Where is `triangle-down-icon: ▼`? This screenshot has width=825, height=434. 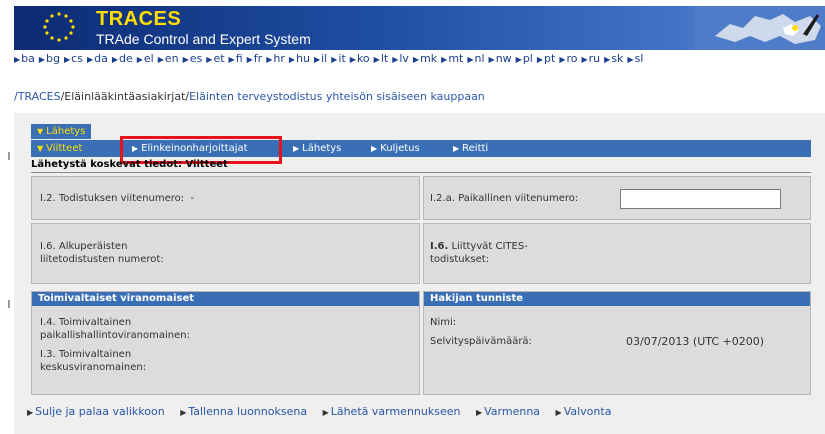 triangle-down-icon: ▼ is located at coordinates (40, 131).